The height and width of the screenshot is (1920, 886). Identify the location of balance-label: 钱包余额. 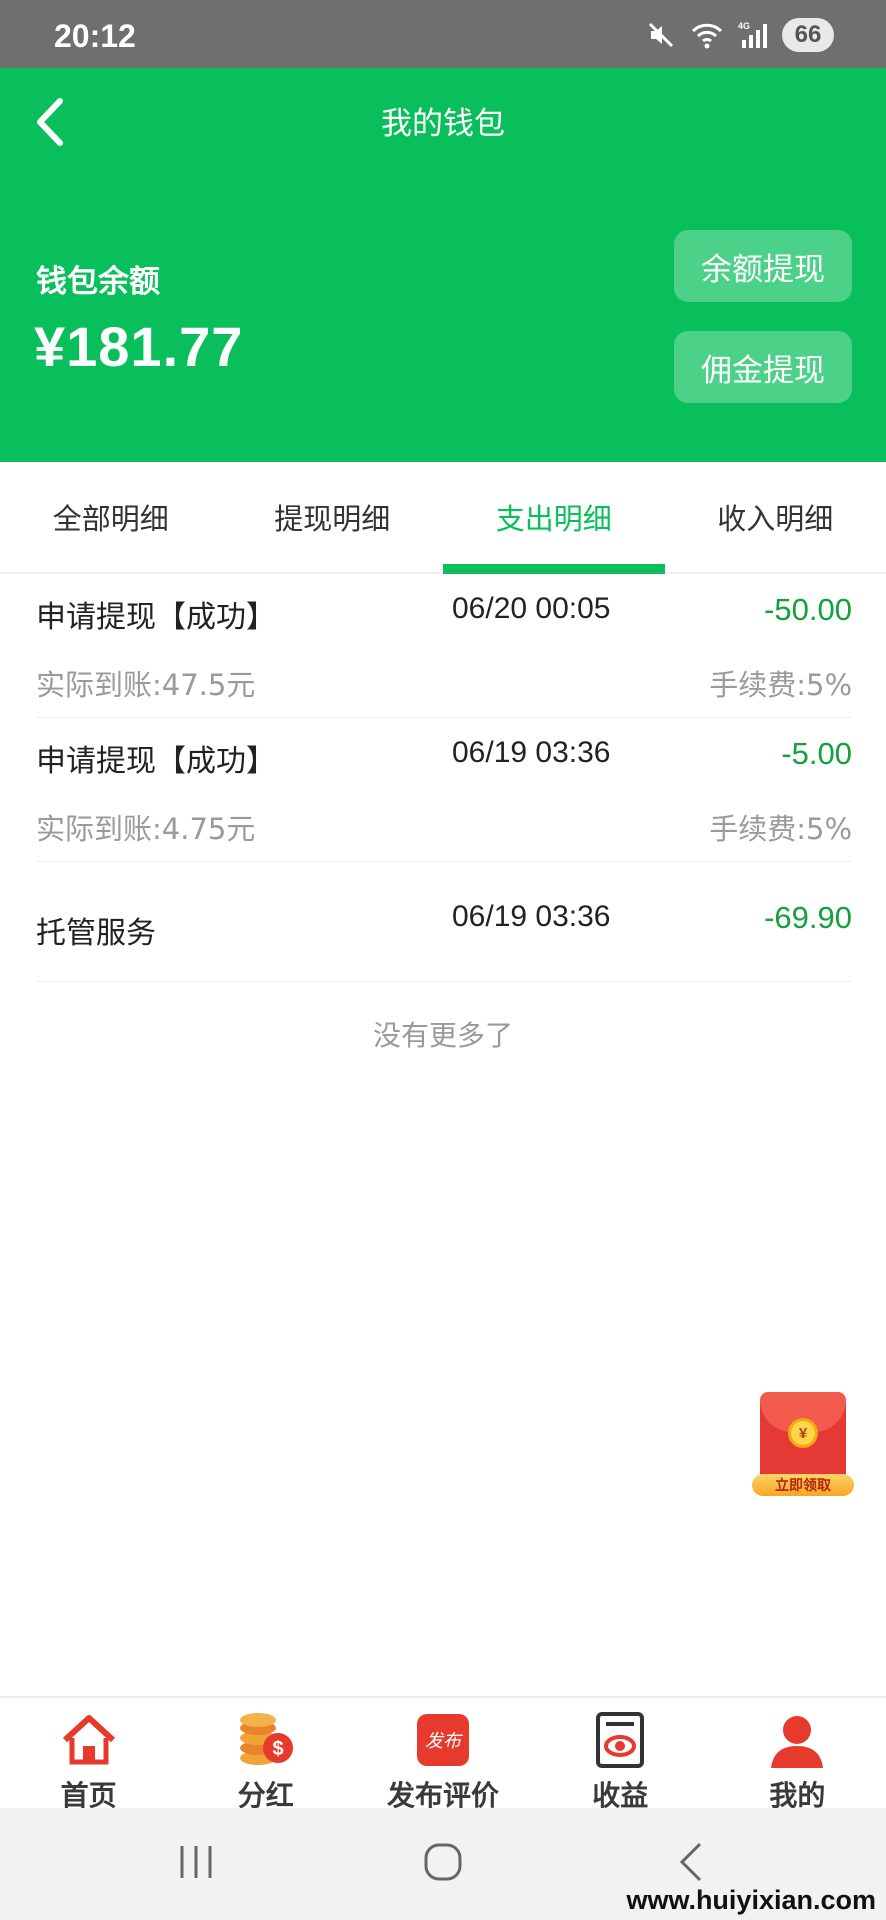
(98, 282).